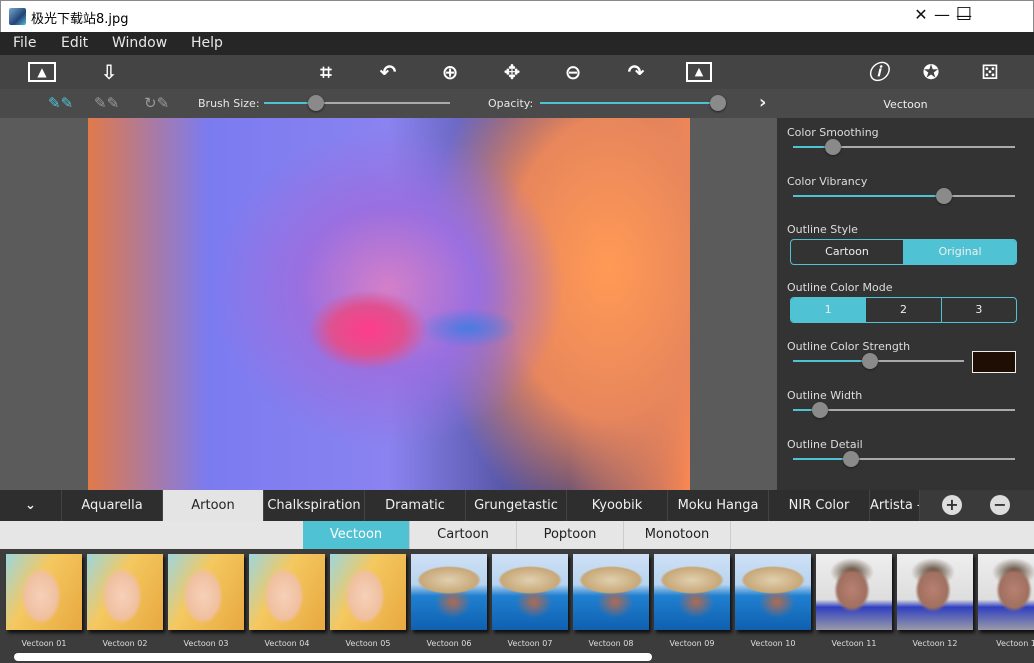 This screenshot has width=1034, height=663. I want to click on outline-color-strength-slider, so click(878, 361).